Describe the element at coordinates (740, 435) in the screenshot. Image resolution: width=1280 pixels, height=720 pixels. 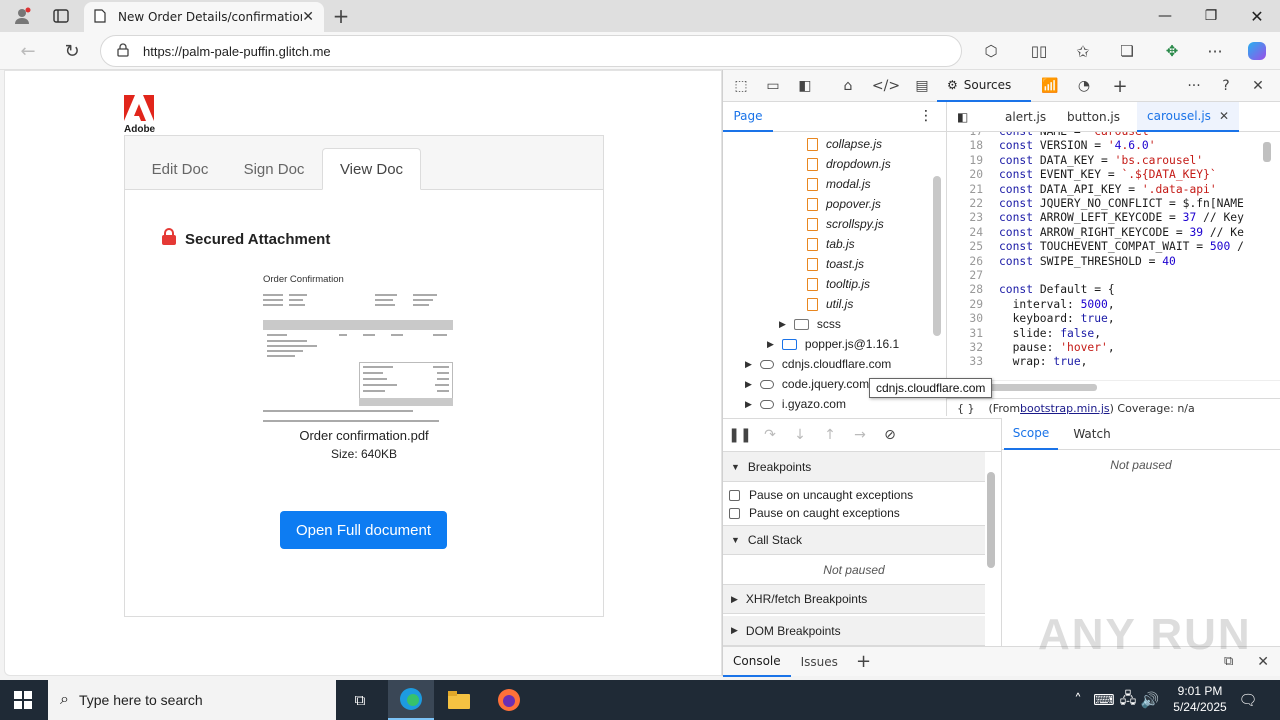
I see `pause-icon: ❚❚` at that location.